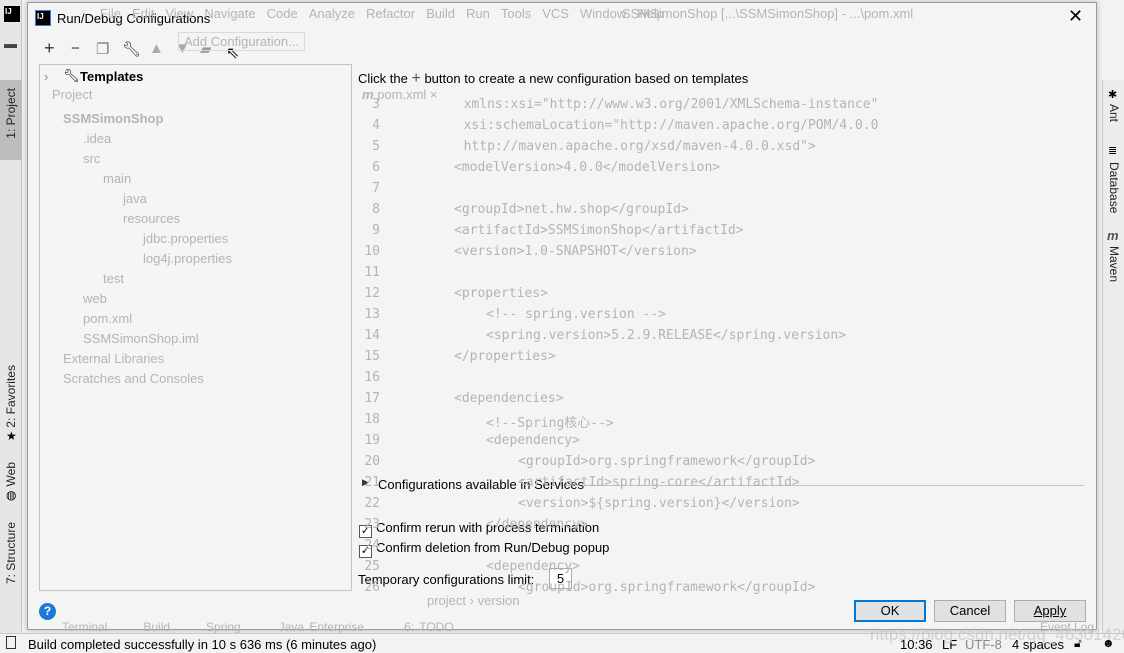 The height and width of the screenshot is (653, 1124). I want to click on tree-item: pom.xml, so click(107, 318).